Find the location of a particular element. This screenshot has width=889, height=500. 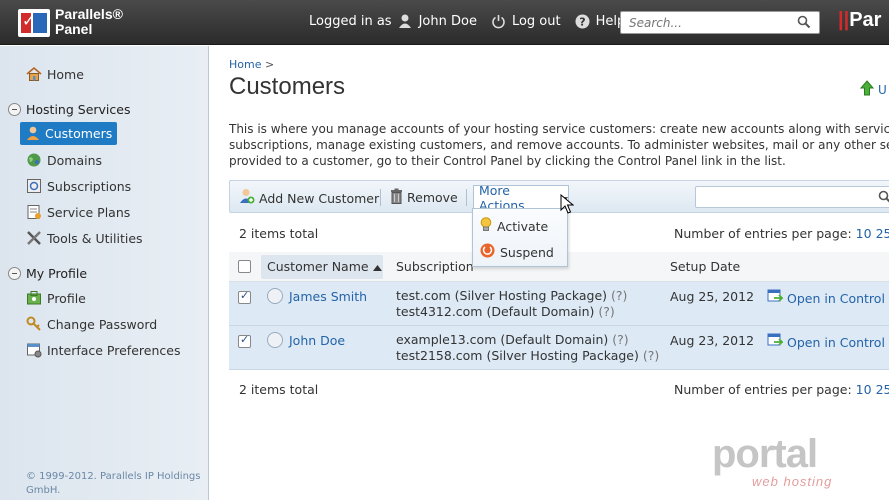

list-search-box is located at coordinates (792, 197).